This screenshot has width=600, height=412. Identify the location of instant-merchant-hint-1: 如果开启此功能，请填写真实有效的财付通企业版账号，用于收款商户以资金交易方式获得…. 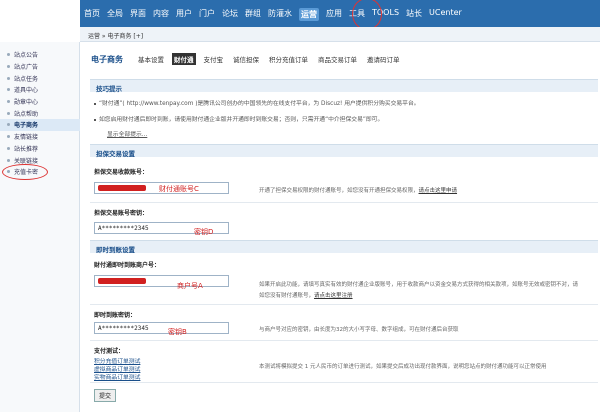
(419, 285).